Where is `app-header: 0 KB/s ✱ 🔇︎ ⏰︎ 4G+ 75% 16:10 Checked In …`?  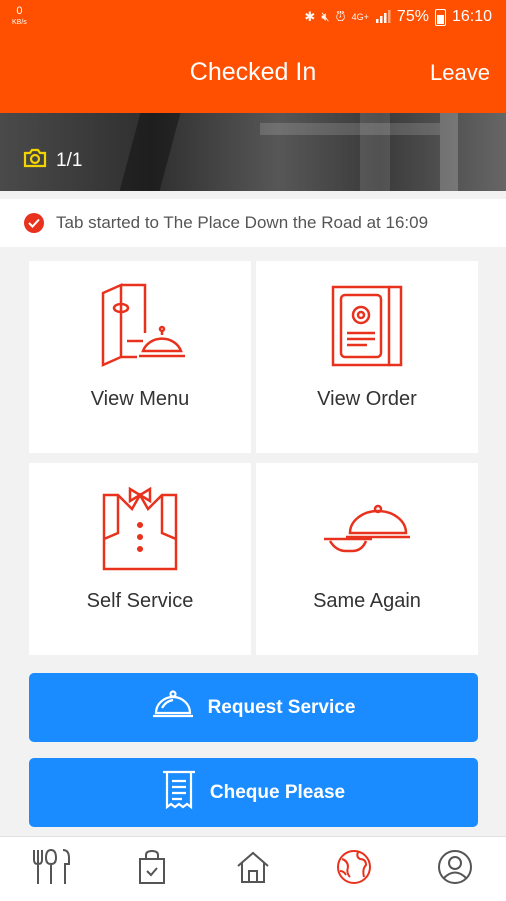
app-header: 0 KB/s ✱ 🔇︎ ⏰︎ 4G+ 75% 16:10 Checked In … is located at coordinates (253, 56).